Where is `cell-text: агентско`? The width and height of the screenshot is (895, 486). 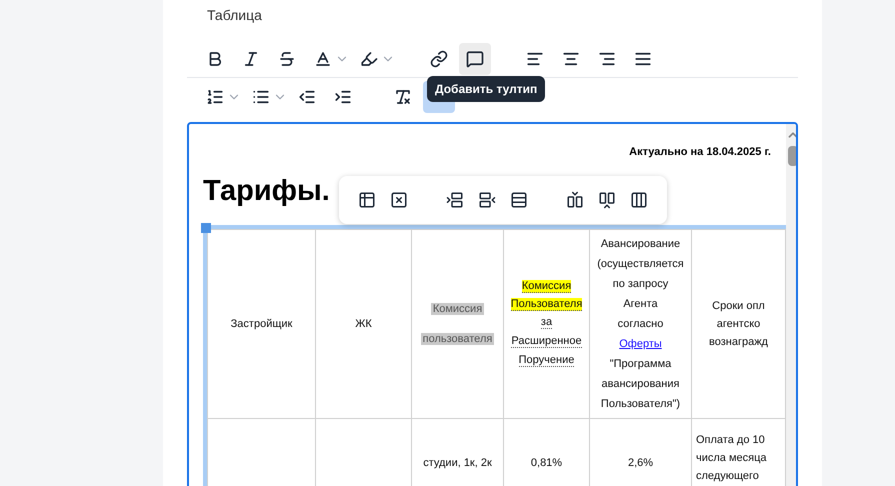
cell-text: агентско is located at coordinates (739, 324).